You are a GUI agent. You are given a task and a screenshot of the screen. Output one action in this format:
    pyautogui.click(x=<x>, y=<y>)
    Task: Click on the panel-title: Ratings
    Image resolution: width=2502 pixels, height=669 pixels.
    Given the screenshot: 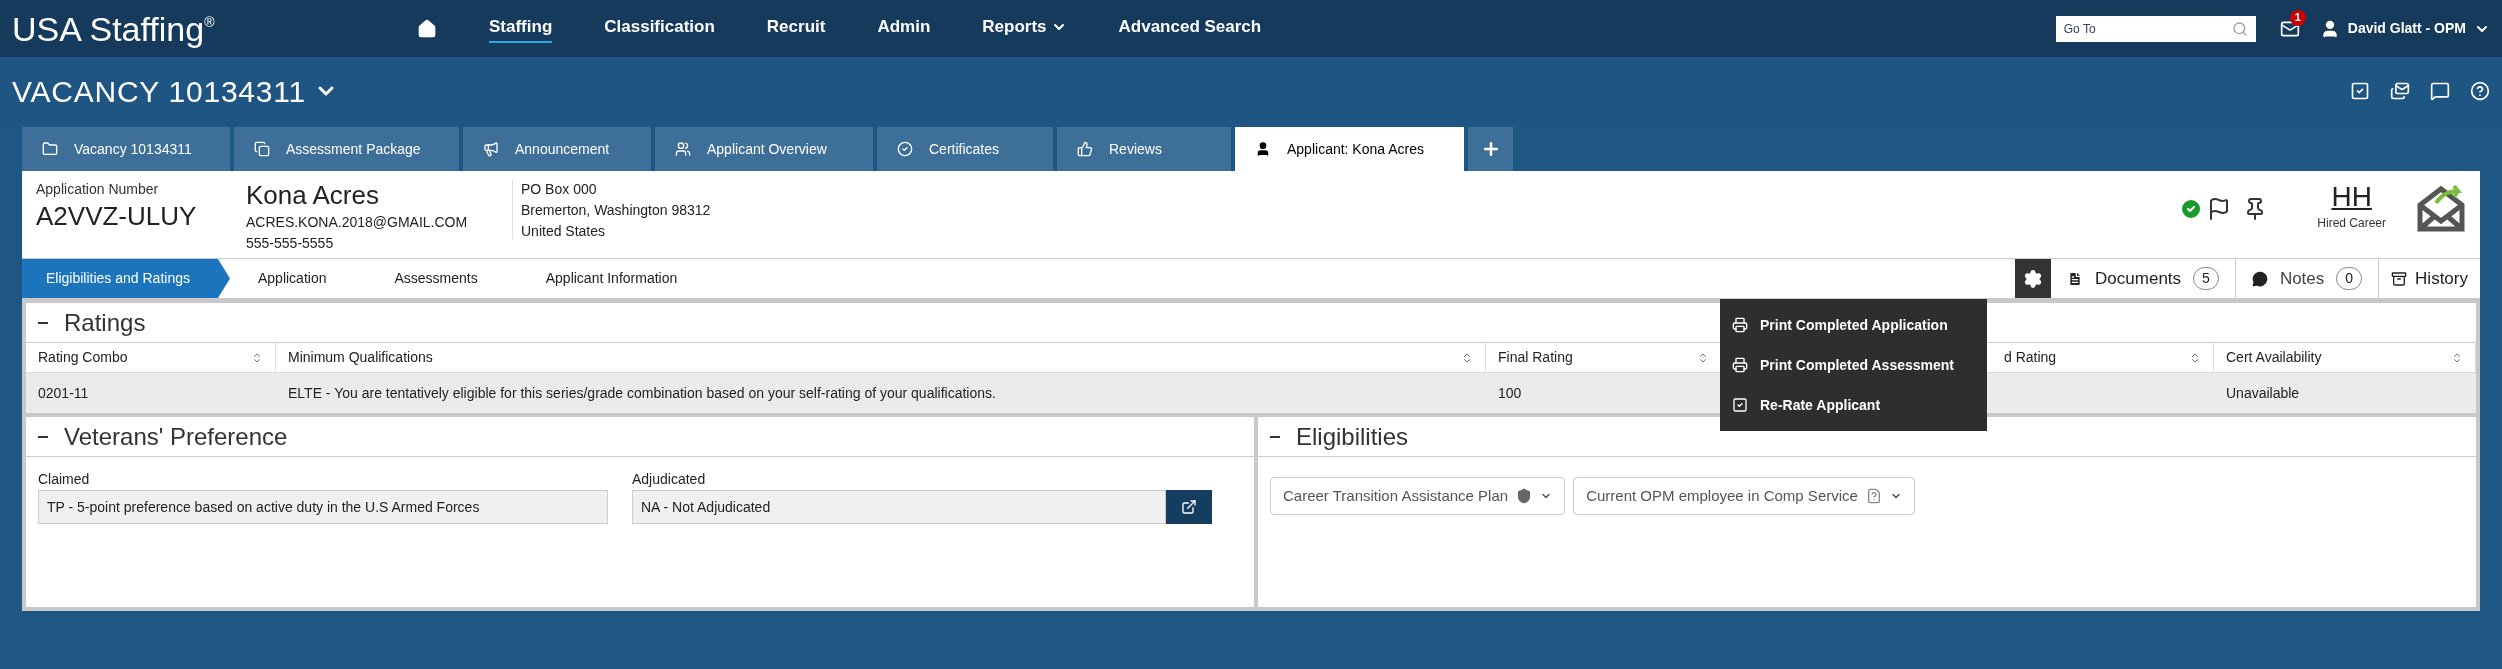 What is the action you would take?
    pyautogui.click(x=105, y=322)
    